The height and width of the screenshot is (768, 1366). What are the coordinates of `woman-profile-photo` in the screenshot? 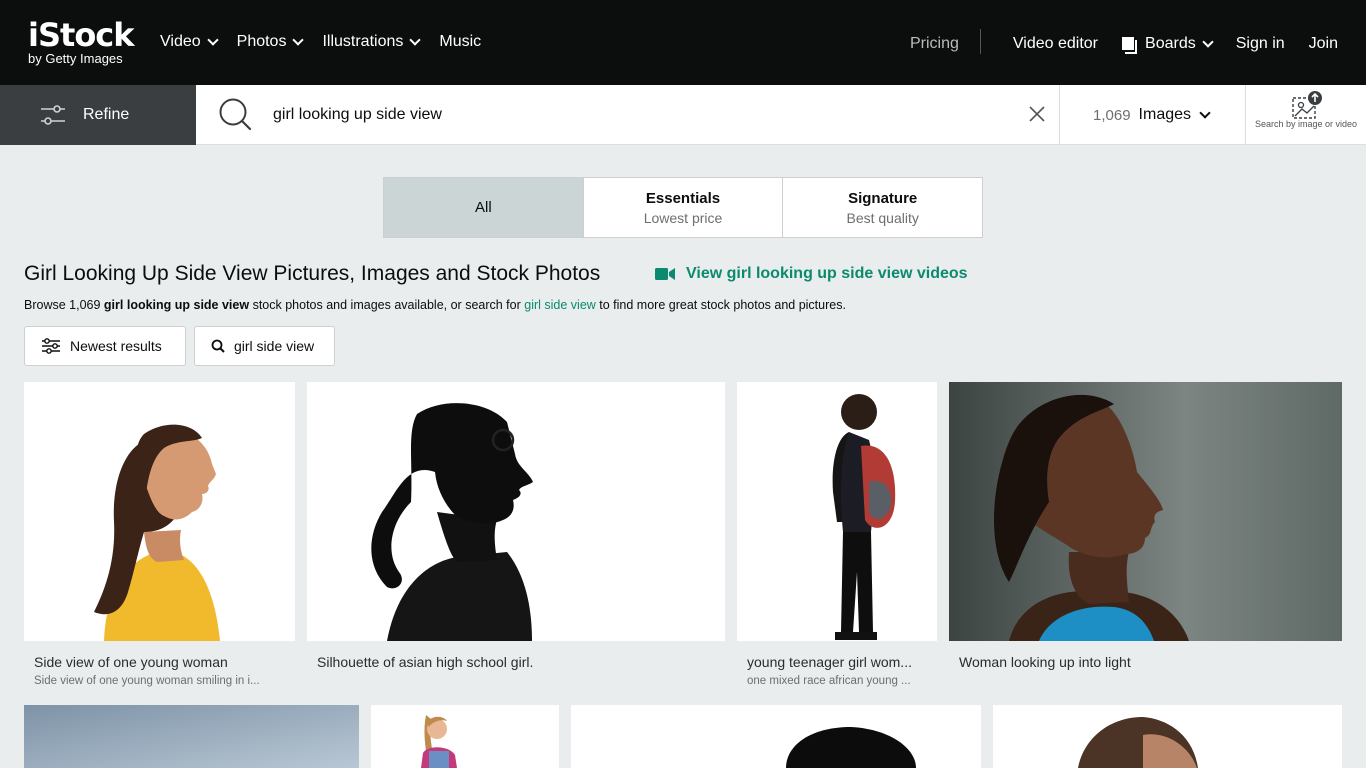 It's located at (159, 511).